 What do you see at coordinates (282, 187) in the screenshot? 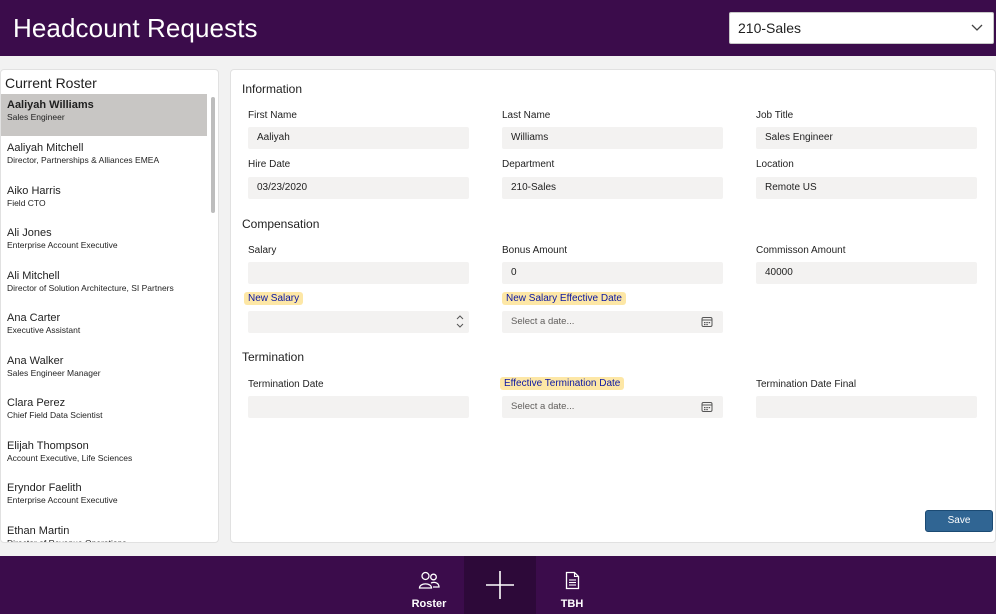
I see `hire-date-value: 03/23/2020` at bounding box center [282, 187].